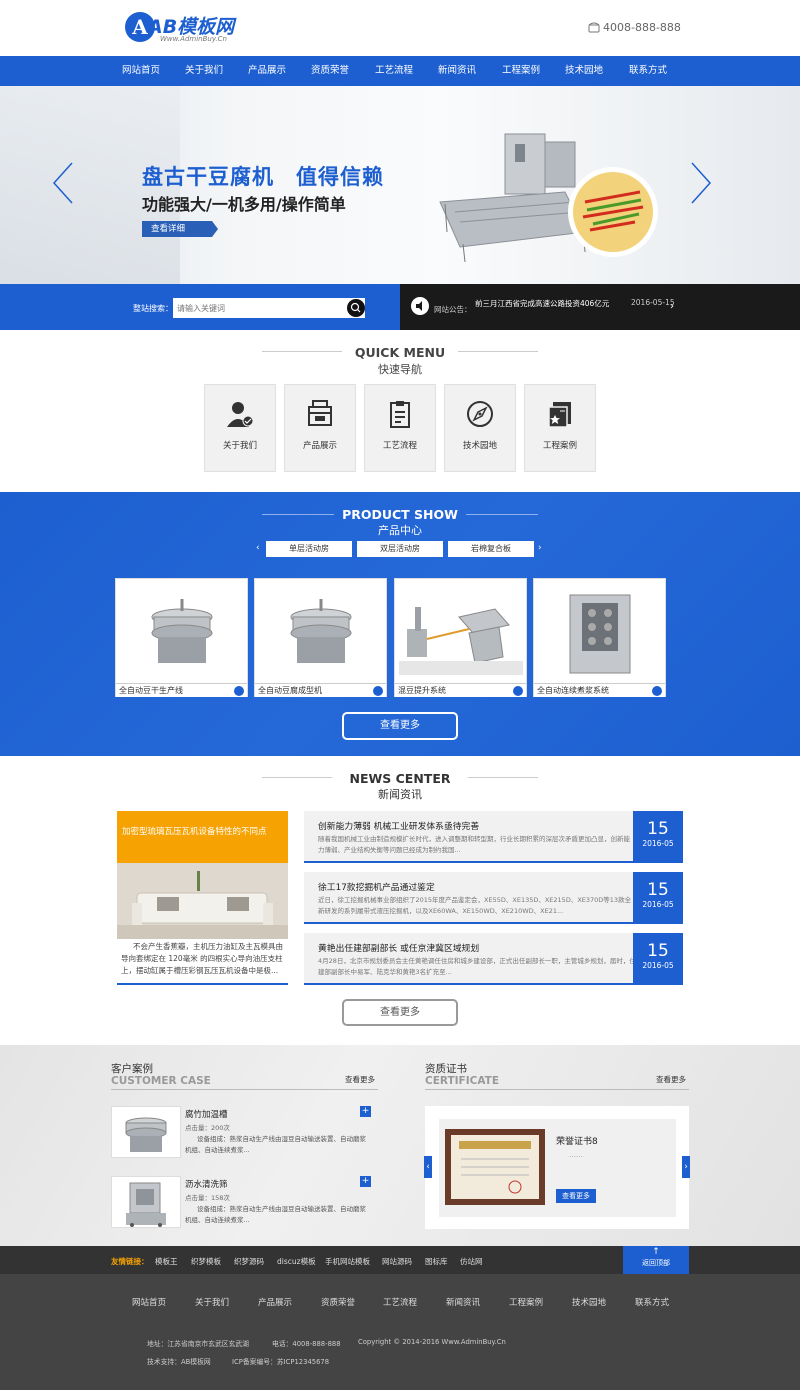 This screenshot has width=800, height=1390. I want to click on footer-nav-process: 工艺流程, so click(400, 1302).